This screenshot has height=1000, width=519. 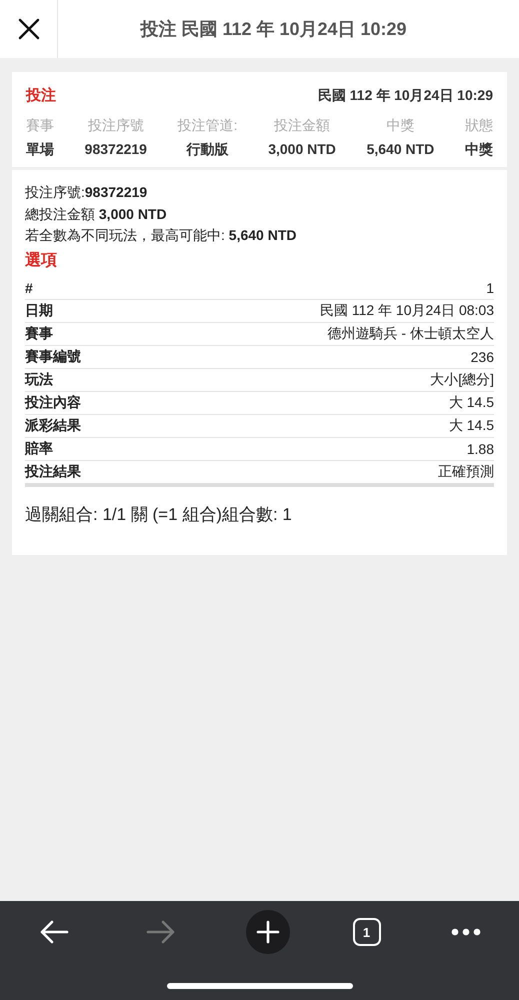 What do you see at coordinates (96, 214) in the screenshot?
I see `detail-line: 總投注金額 3,000 NTD` at bounding box center [96, 214].